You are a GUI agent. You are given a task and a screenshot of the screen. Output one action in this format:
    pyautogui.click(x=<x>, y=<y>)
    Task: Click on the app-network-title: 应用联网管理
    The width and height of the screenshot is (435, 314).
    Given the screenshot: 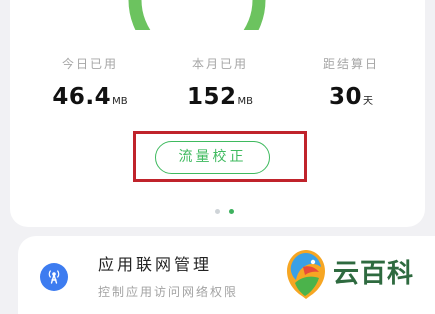 What is the action you would take?
    pyautogui.click(x=155, y=264)
    